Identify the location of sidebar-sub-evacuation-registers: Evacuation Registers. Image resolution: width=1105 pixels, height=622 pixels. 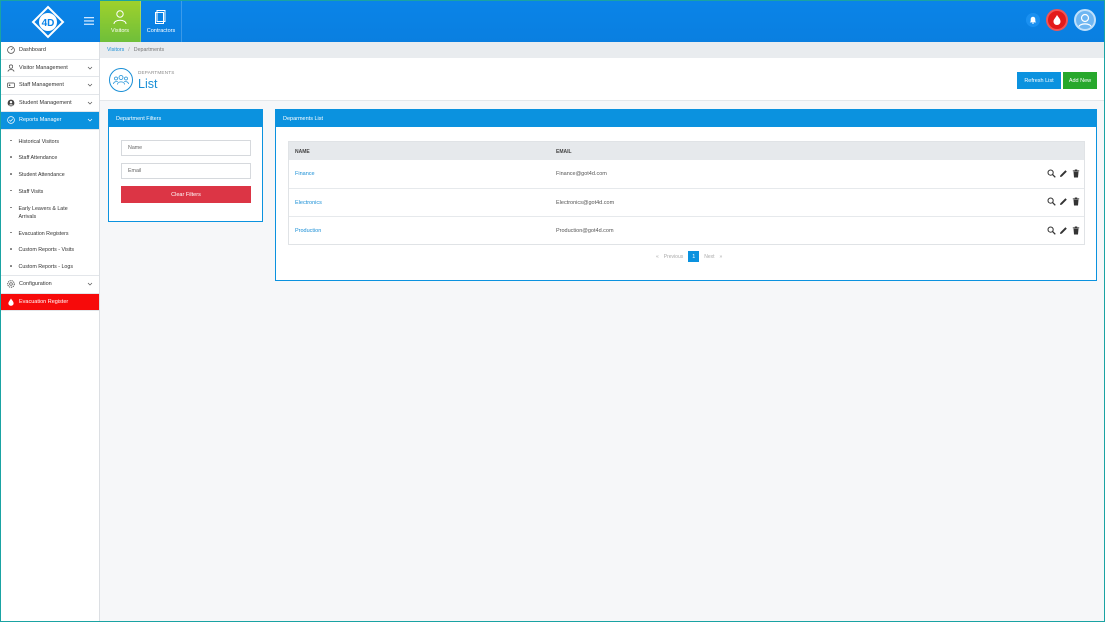
(50, 233).